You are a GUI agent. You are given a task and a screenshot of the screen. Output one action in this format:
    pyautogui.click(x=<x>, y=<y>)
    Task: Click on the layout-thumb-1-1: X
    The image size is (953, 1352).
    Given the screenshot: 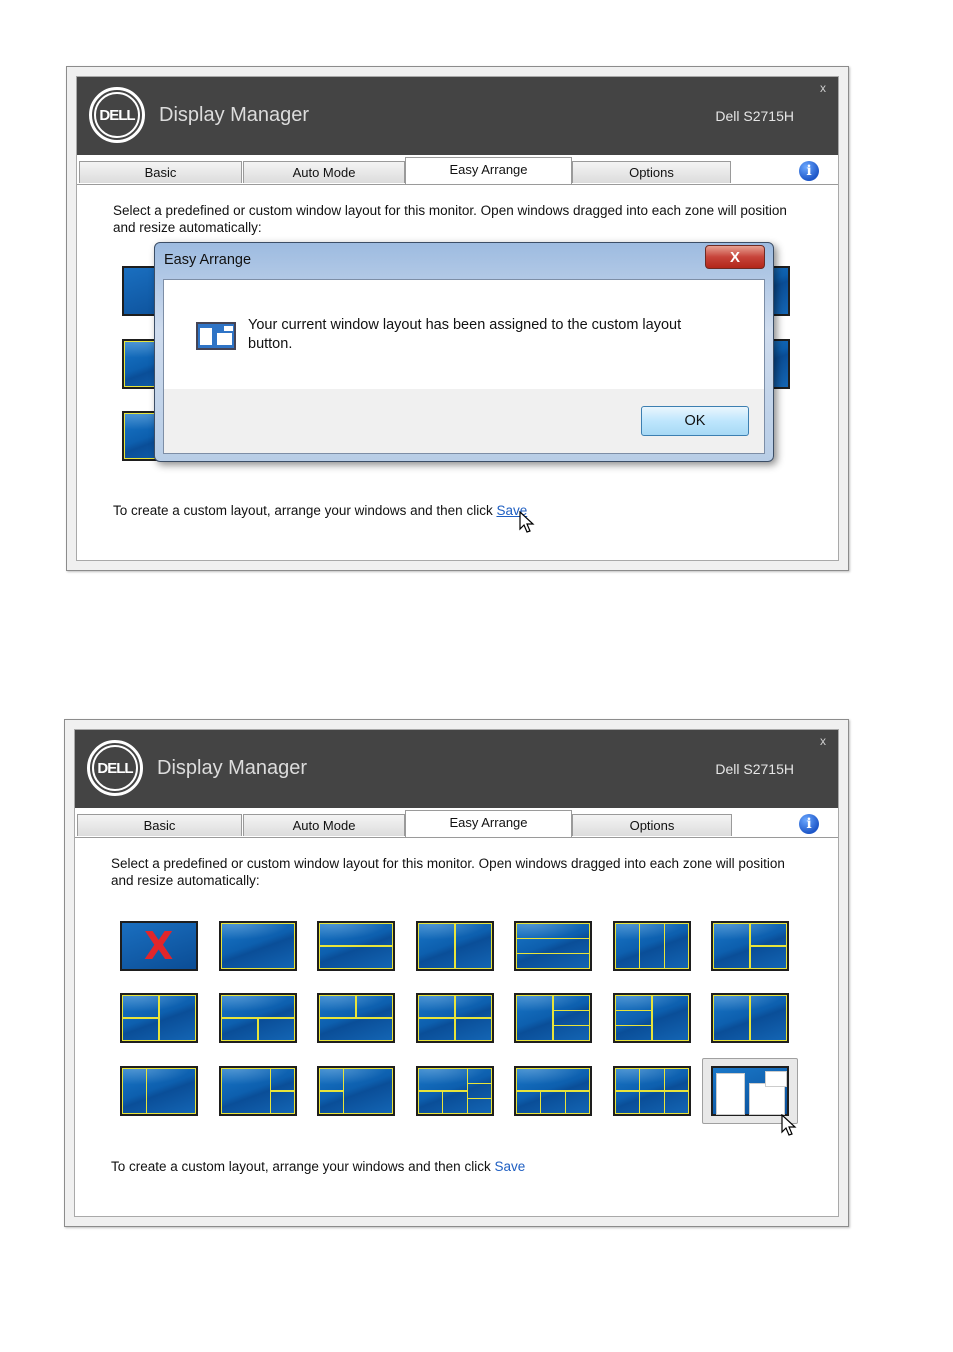 What is the action you would take?
    pyautogui.click(x=159, y=946)
    